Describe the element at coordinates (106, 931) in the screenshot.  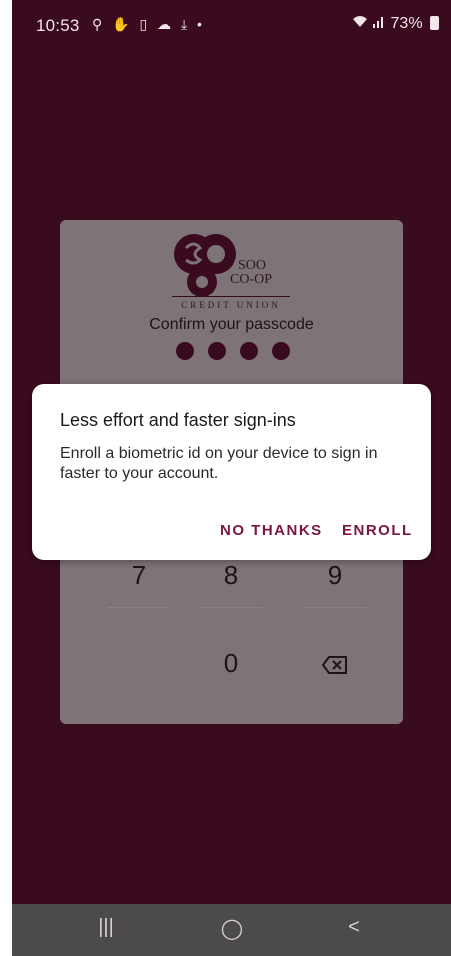
I see `recent-apps-button: |||` at that location.